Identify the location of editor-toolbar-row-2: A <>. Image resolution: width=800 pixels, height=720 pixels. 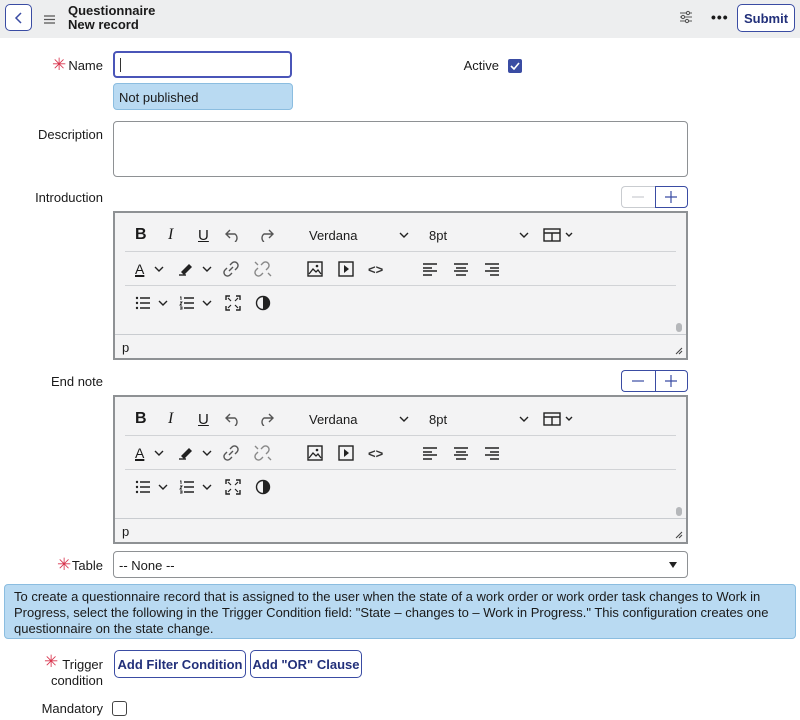
(400, 453).